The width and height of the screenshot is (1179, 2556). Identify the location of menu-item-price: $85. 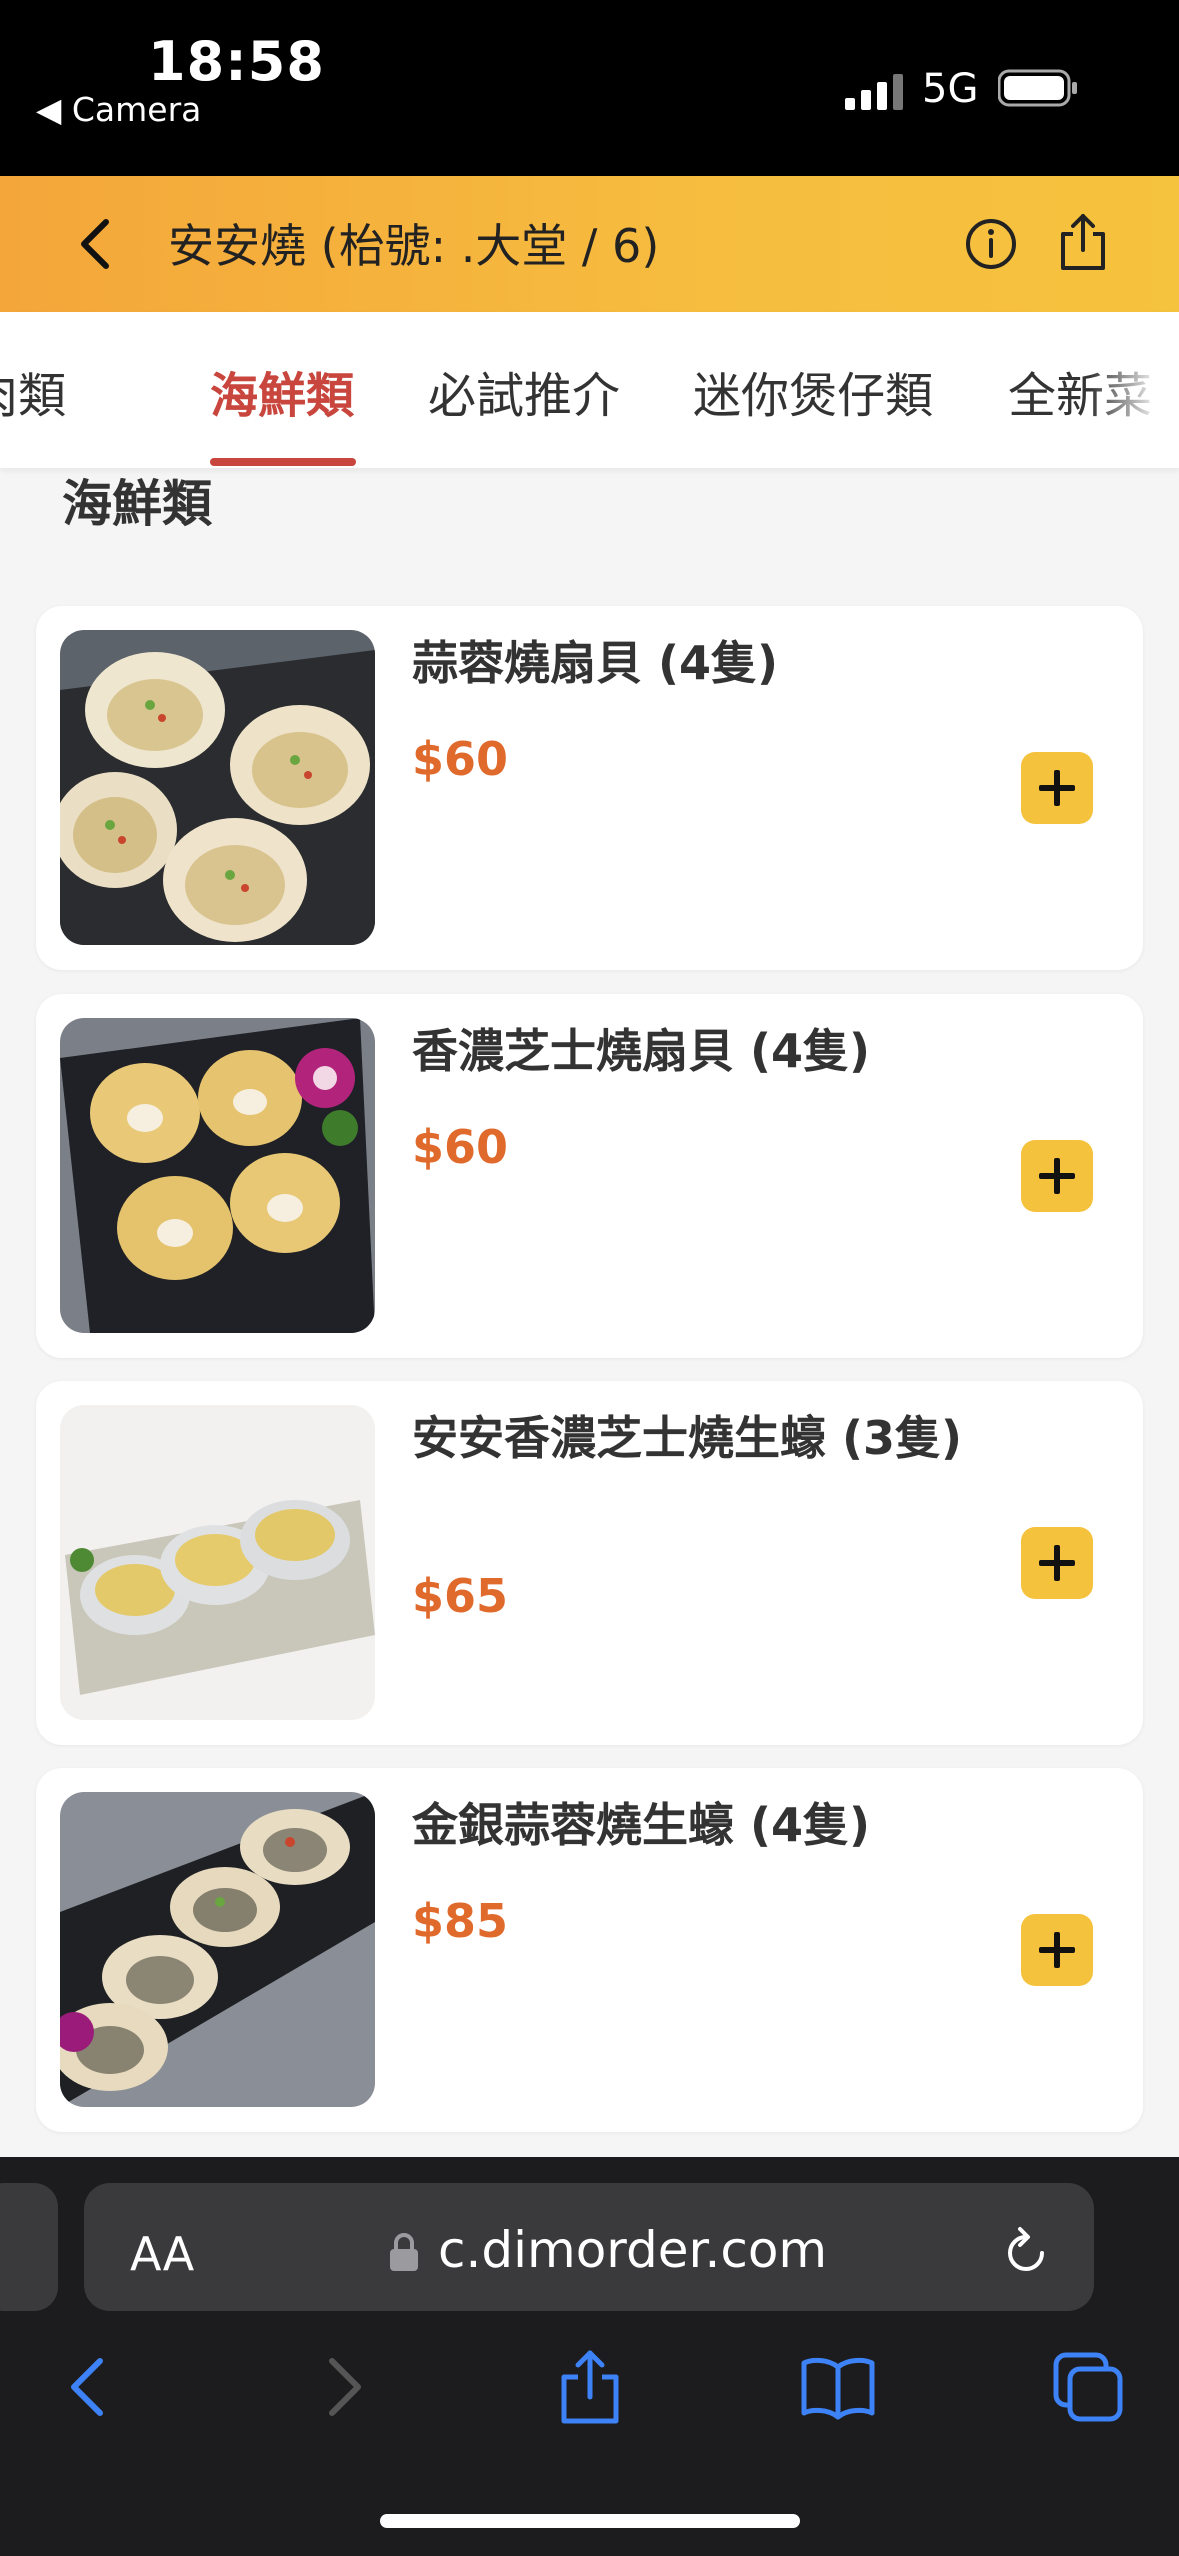
(460, 1921).